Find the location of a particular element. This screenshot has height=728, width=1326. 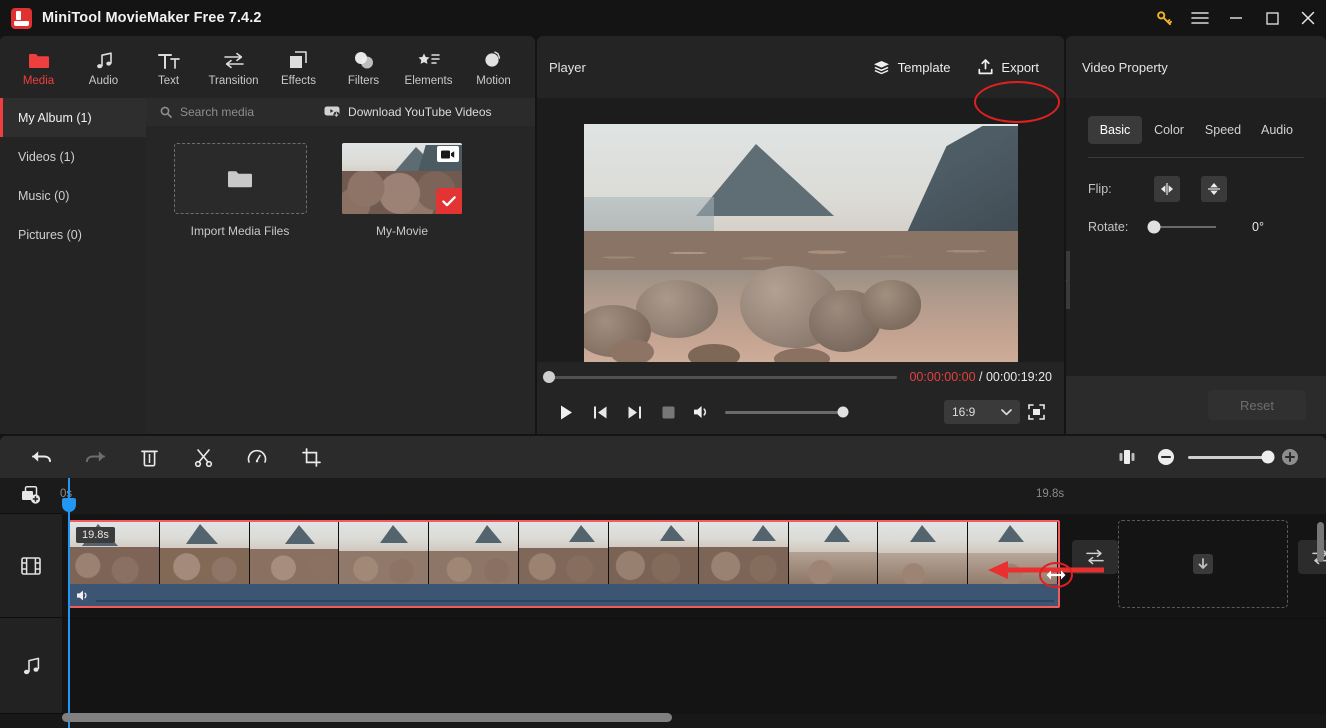

search-input: Search media is located at coordinates (207, 112).